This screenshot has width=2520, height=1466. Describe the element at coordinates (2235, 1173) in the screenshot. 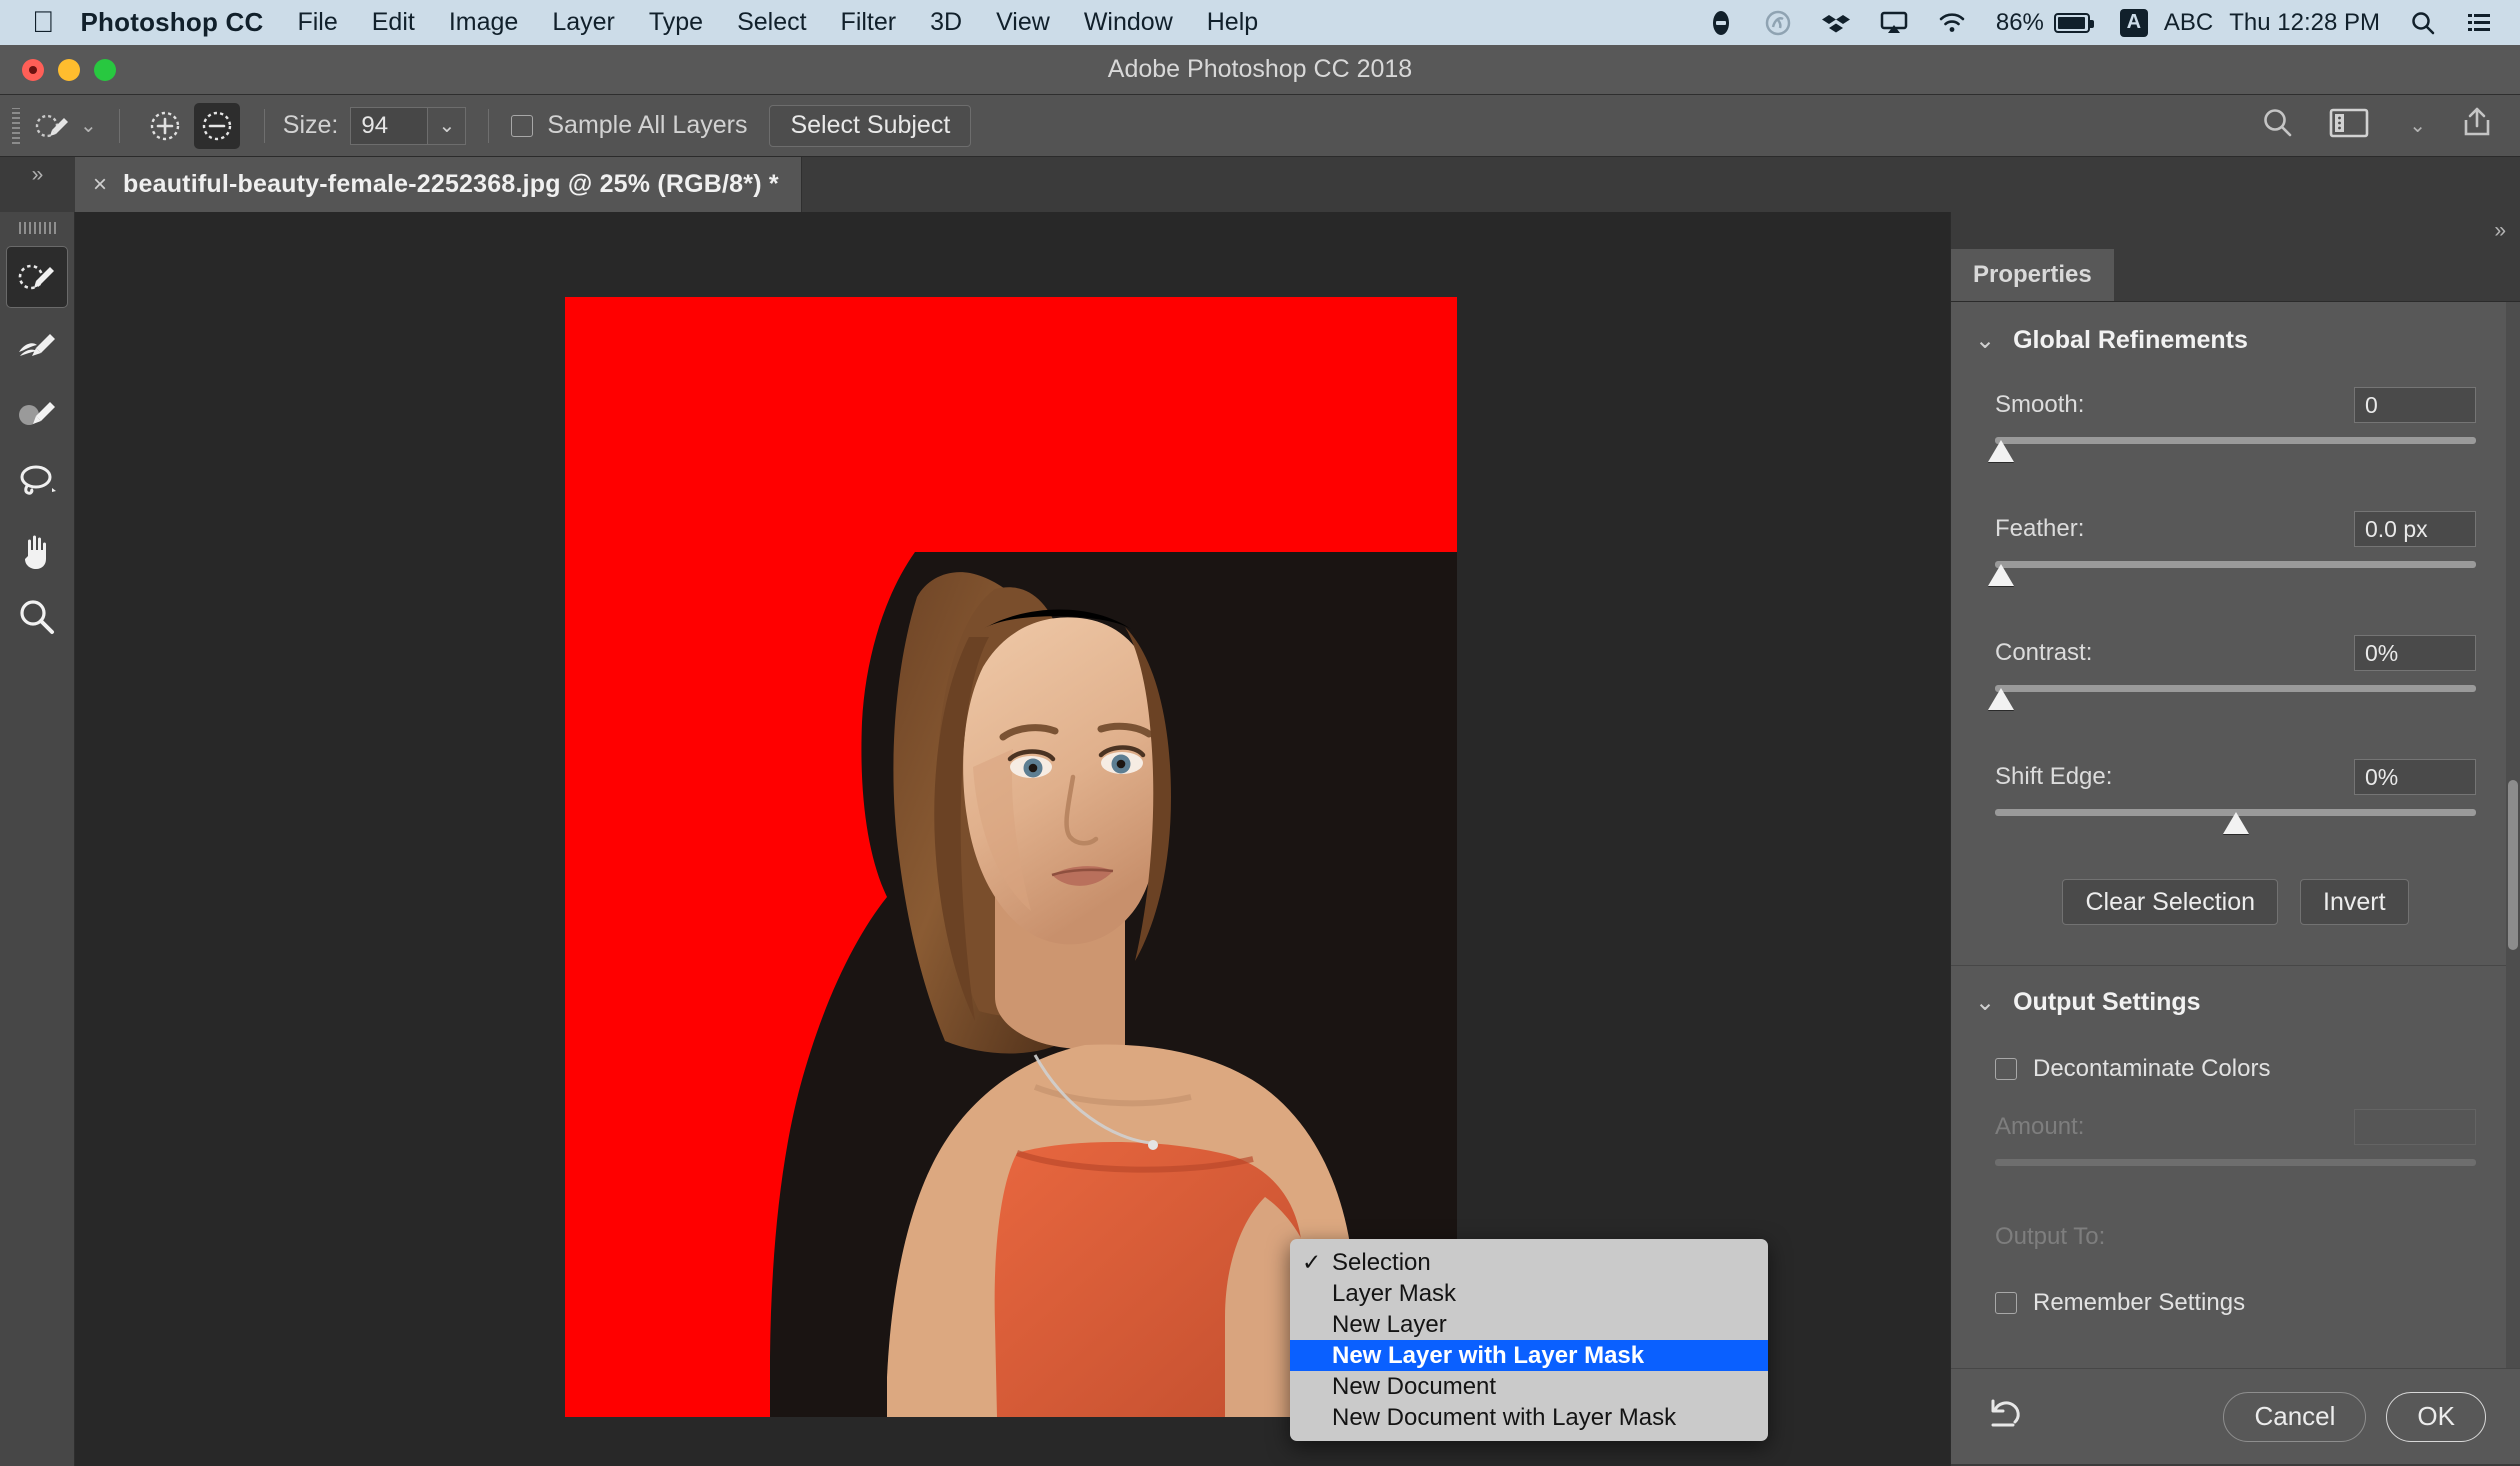

I see `amount-slider` at that location.